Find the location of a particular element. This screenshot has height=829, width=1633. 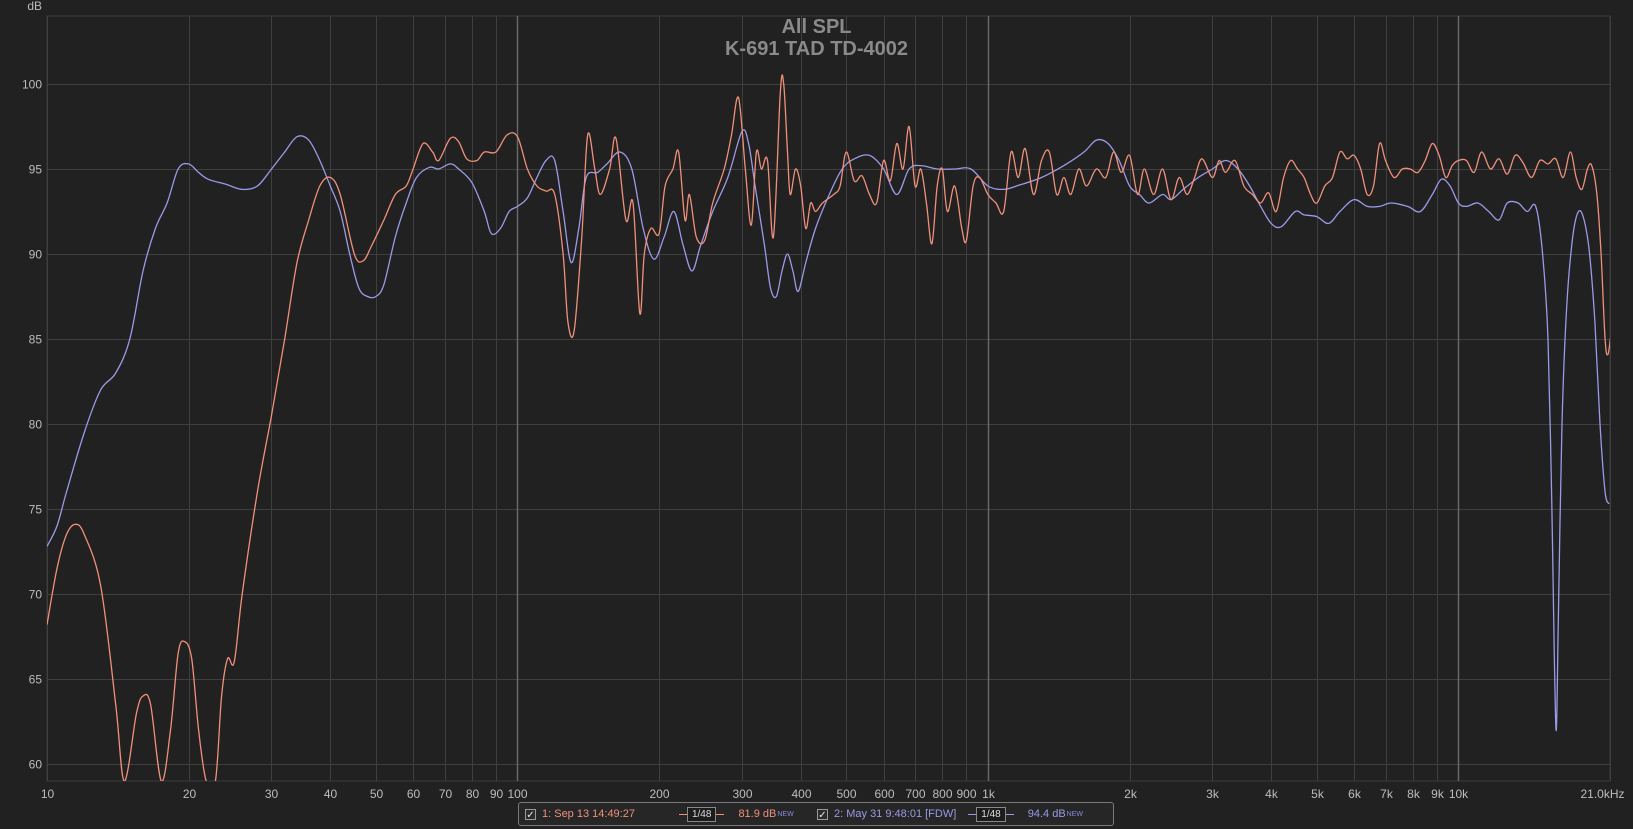

legend-2-smoothing: 1/48 is located at coordinates (991, 814).